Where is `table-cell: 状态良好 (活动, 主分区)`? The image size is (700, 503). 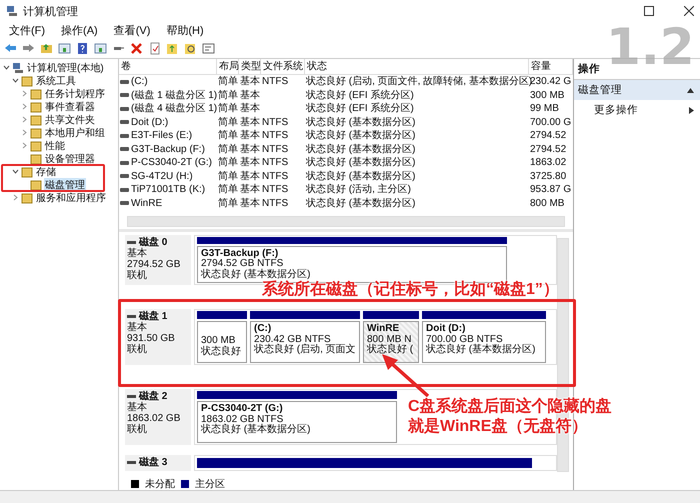
table-cell: 状态良好 (活动, 主分区) is located at coordinates (358, 189).